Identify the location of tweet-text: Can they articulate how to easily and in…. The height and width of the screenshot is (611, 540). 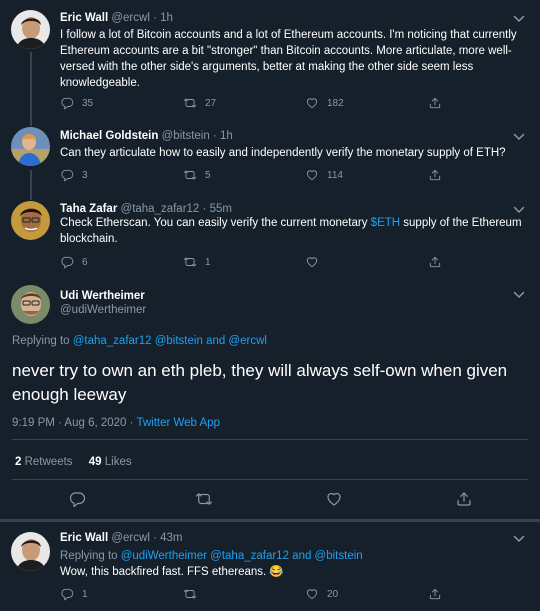
(283, 153).